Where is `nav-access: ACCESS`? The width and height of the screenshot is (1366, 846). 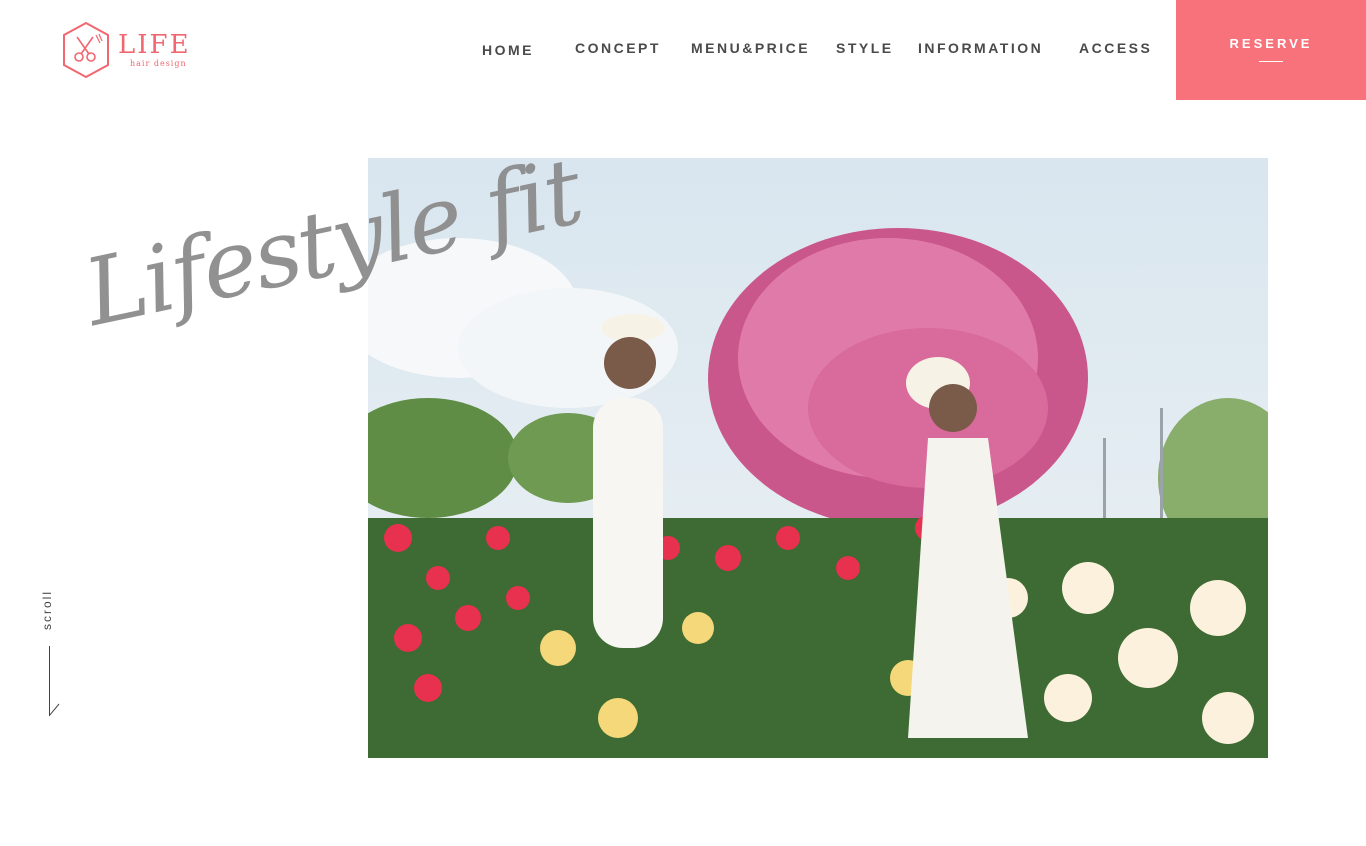
nav-access: ACCESS is located at coordinates (1115, 48).